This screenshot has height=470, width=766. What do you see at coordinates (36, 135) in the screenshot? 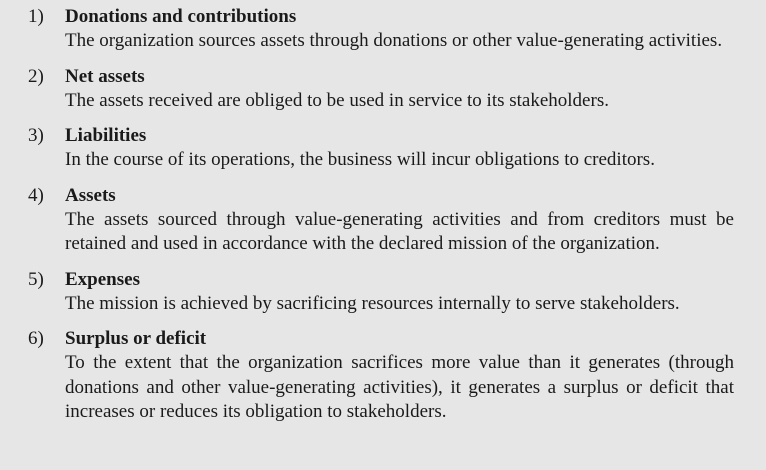
I see `item-number: 3)` at bounding box center [36, 135].